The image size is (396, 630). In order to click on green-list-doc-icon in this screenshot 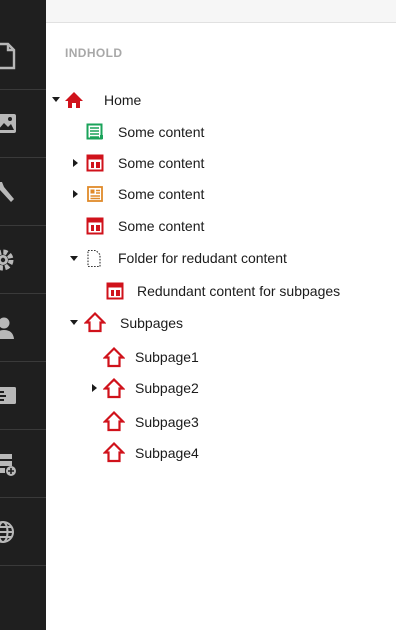, I will do `click(94, 131)`.